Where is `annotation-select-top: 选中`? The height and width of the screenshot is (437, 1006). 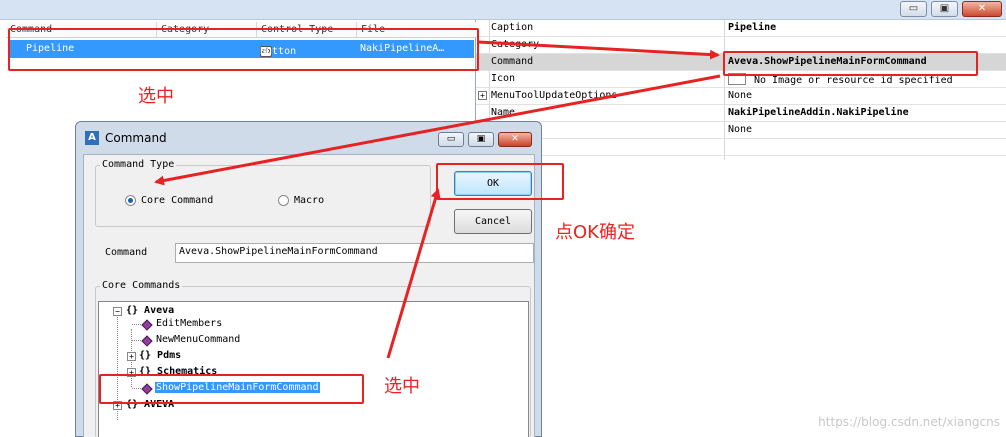 annotation-select-top: 选中 is located at coordinates (156, 96).